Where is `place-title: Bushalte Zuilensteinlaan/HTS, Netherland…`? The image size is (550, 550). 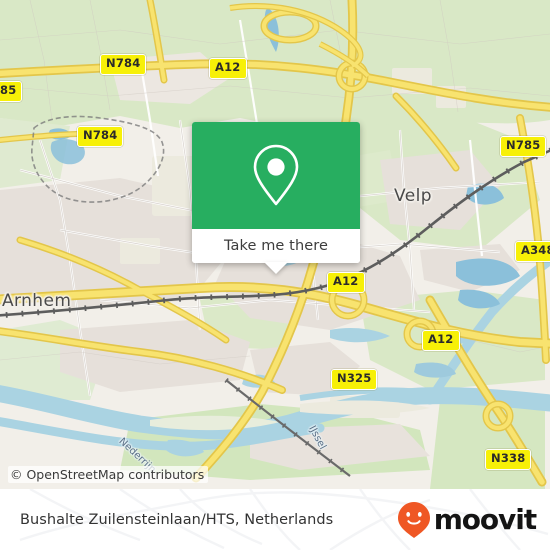
place-title: Bushalte Zuilensteinlaan/HTS, Netherland… is located at coordinates (177, 519).